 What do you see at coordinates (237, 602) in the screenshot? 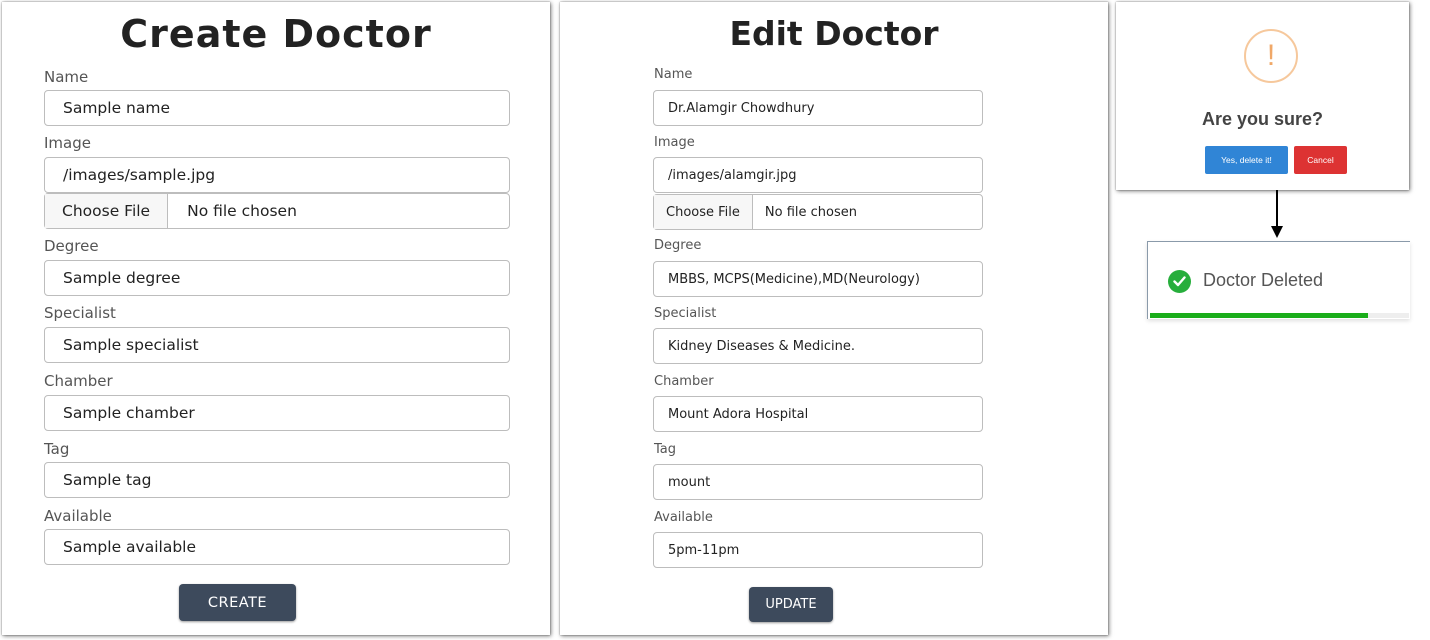
I see `create-button: CREATE` at bounding box center [237, 602].